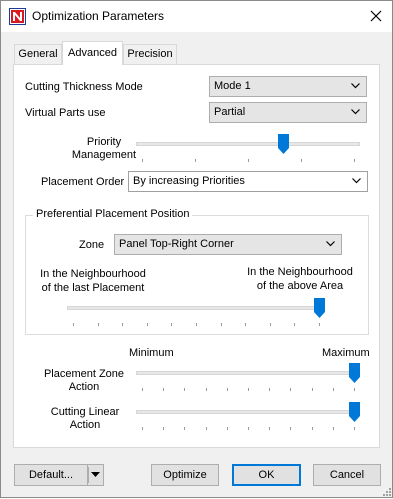  I want to click on placement-zone-action-line2: Action, so click(84, 387).